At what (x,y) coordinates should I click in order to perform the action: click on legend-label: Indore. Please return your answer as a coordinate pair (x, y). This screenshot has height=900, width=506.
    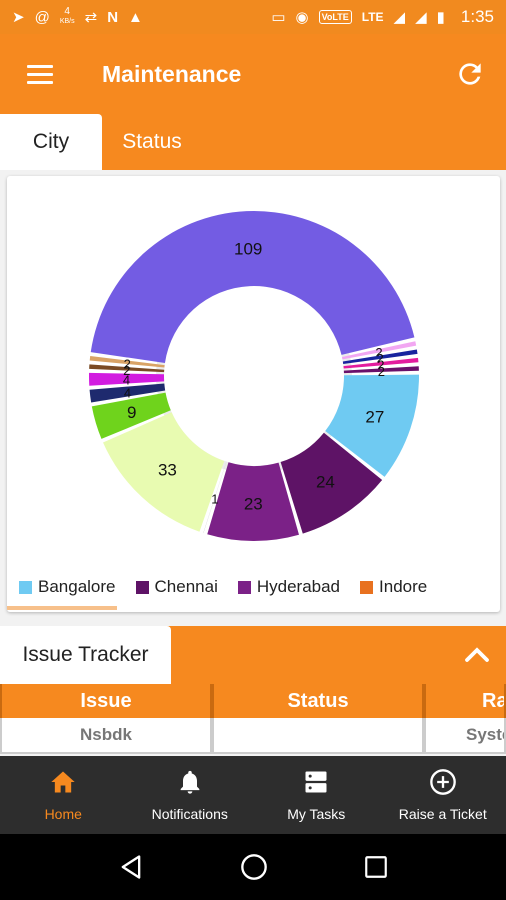
    Looking at the image, I should click on (403, 586).